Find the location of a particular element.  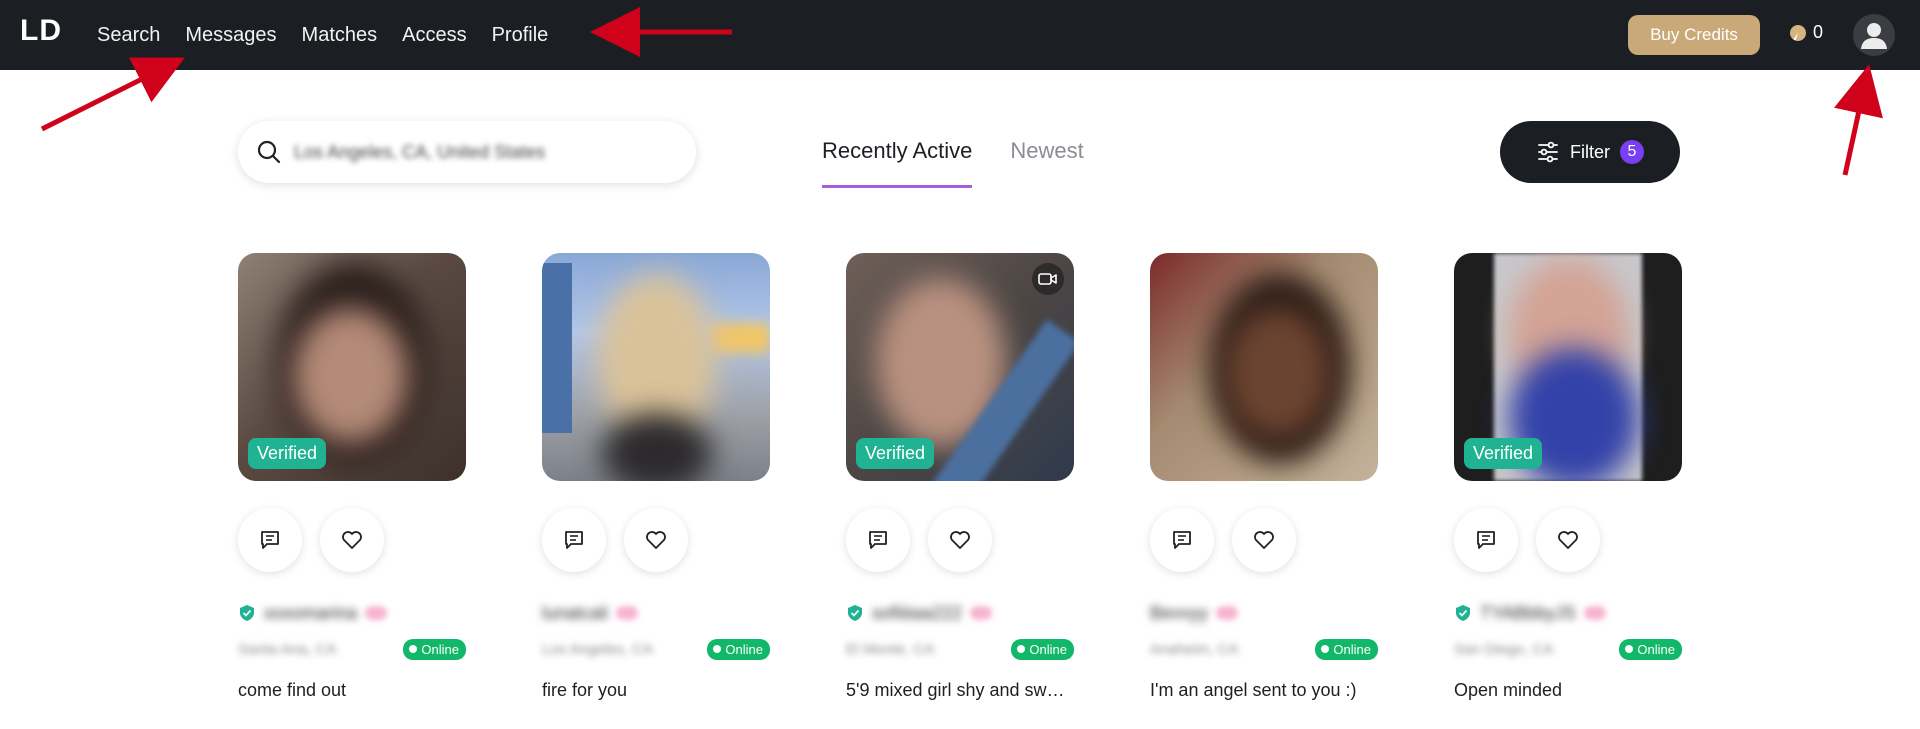

tab-recently-active: Recently Active is located at coordinates (897, 154).